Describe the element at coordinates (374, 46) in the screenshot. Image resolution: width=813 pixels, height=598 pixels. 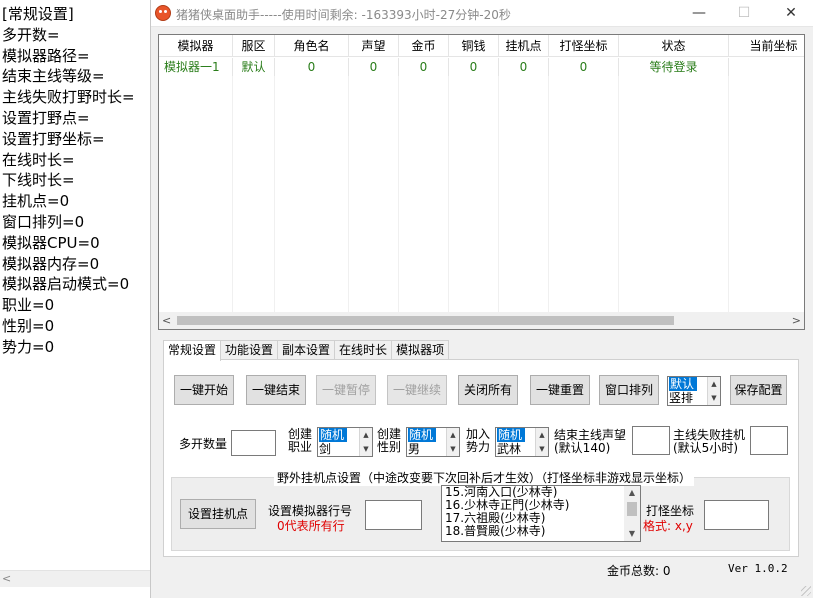
I see `column-header-reputation: 声望` at that location.